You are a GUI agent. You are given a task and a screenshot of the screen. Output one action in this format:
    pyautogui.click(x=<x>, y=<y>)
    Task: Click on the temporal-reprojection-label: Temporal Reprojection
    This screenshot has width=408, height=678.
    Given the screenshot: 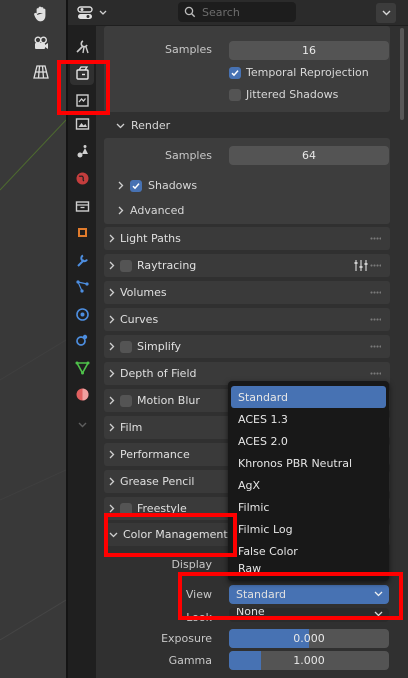 What is the action you would take?
    pyautogui.click(x=307, y=72)
    